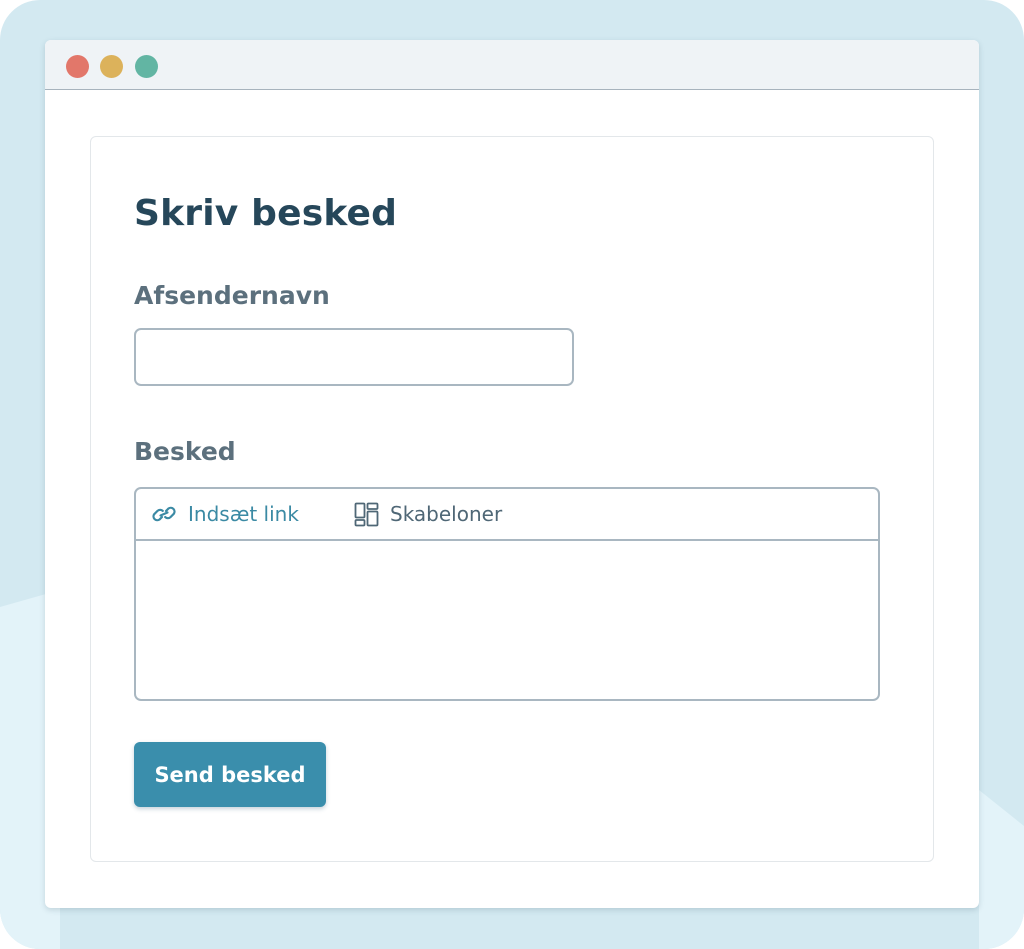 Image resolution: width=1024 pixels, height=949 pixels. I want to click on maximize-dot, so click(146, 66).